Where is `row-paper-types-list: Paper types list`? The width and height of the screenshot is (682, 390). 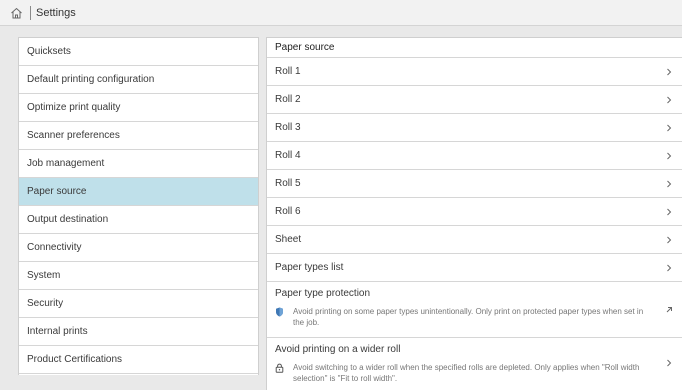 row-paper-types-list: Paper types list is located at coordinates (474, 268).